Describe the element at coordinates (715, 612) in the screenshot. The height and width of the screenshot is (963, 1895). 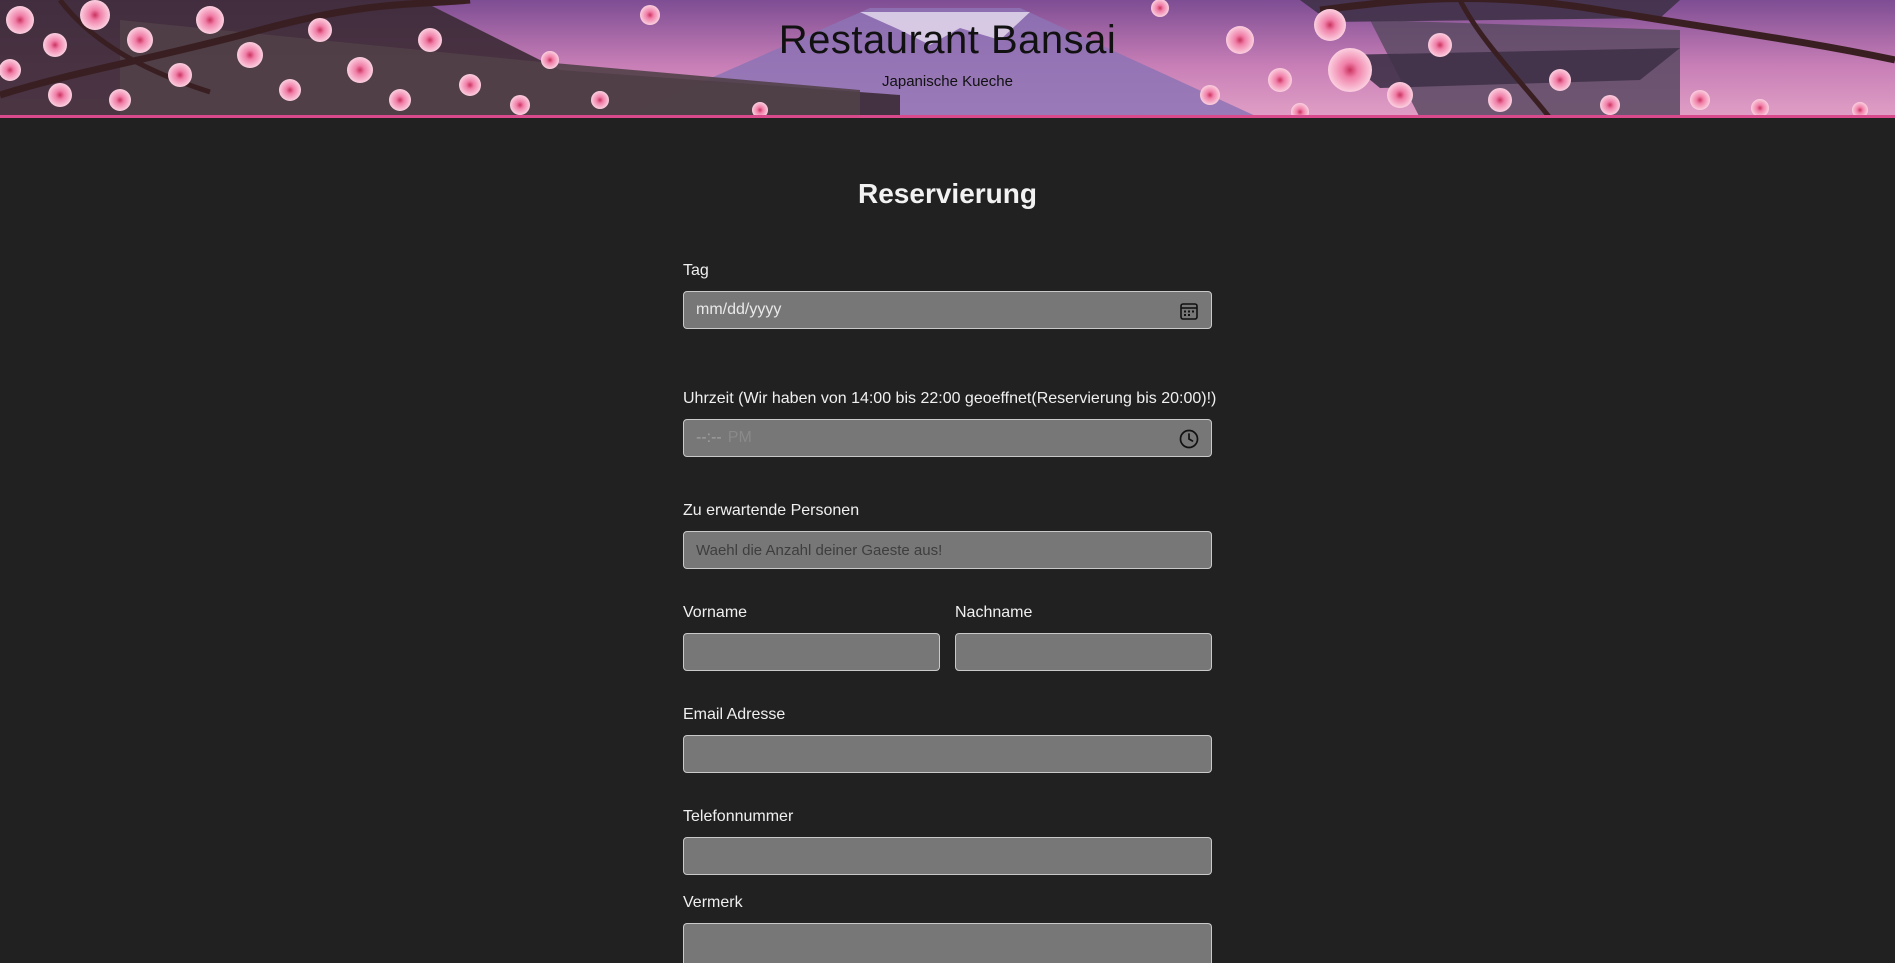
I see `first-name-label: Vorname` at that location.